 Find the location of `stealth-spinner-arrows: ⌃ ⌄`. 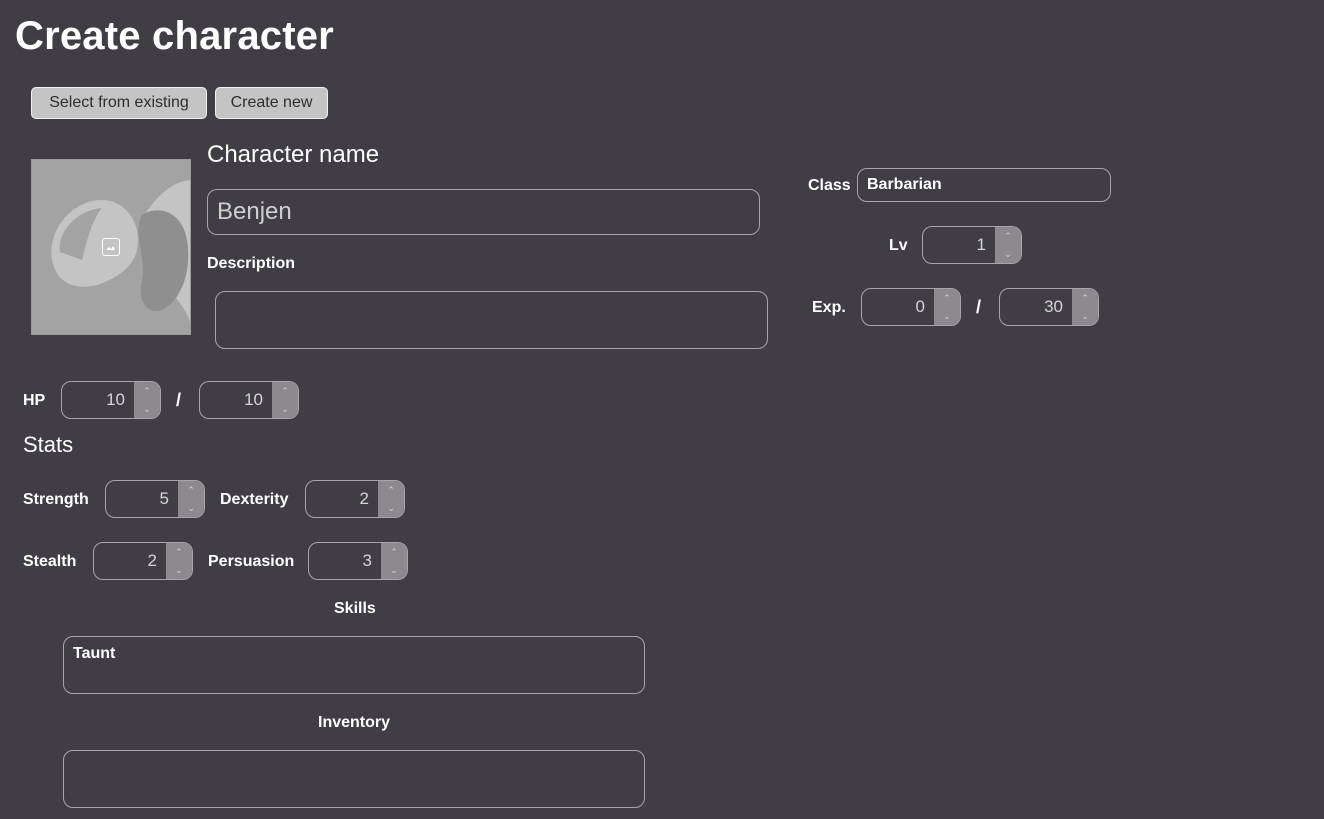

stealth-spinner-arrows: ⌃ ⌄ is located at coordinates (179, 561).